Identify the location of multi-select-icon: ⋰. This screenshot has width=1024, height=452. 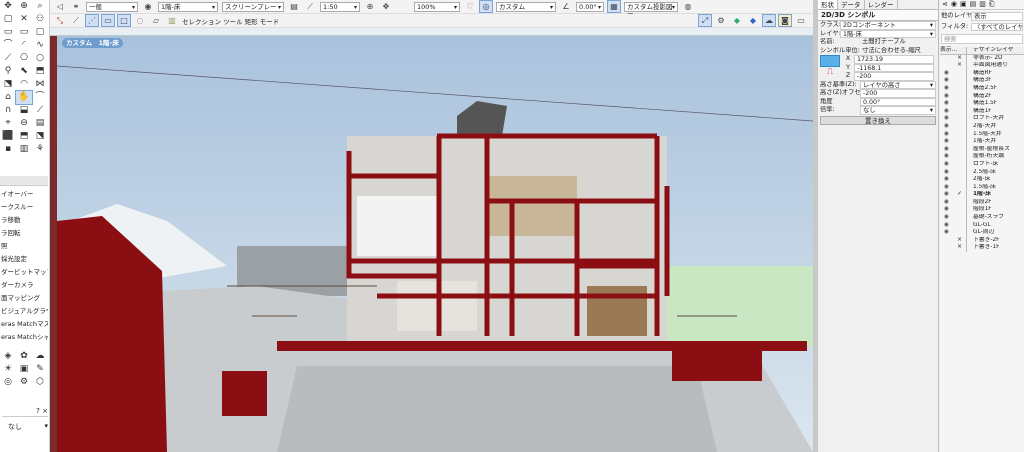
(92, 20).